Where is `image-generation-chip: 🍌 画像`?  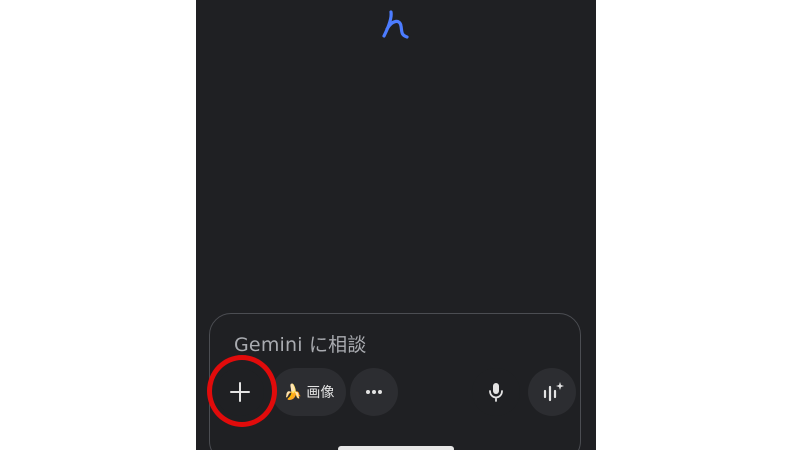
image-generation-chip: 🍌 画像 is located at coordinates (309, 392).